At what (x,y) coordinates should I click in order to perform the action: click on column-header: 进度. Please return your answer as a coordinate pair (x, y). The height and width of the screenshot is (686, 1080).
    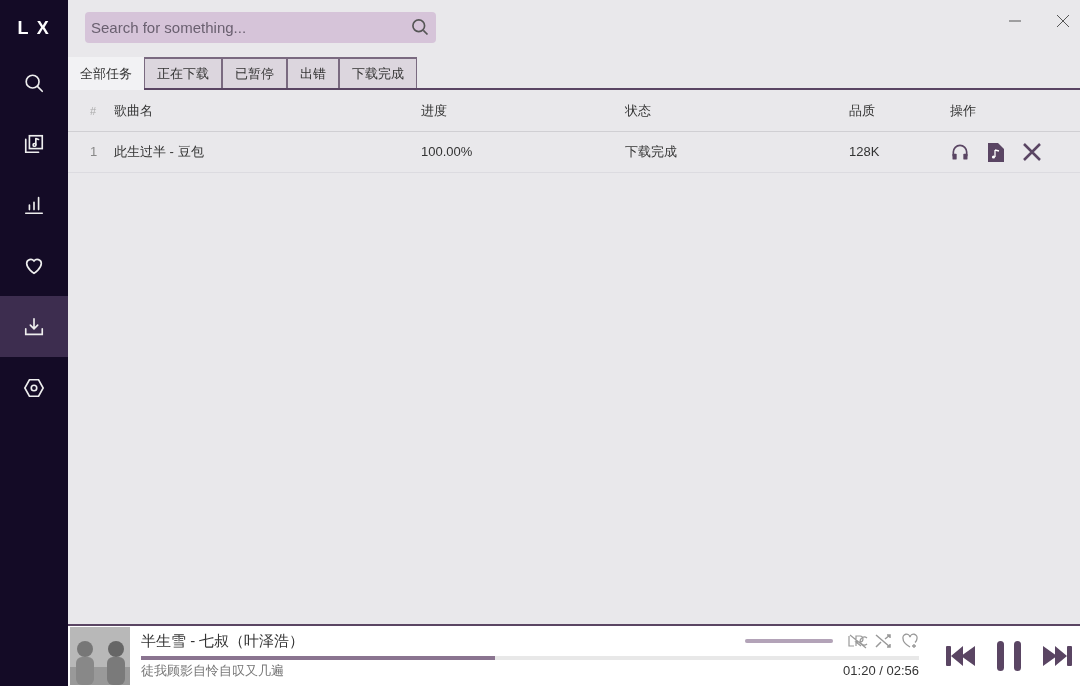
    Looking at the image, I should click on (434, 110).